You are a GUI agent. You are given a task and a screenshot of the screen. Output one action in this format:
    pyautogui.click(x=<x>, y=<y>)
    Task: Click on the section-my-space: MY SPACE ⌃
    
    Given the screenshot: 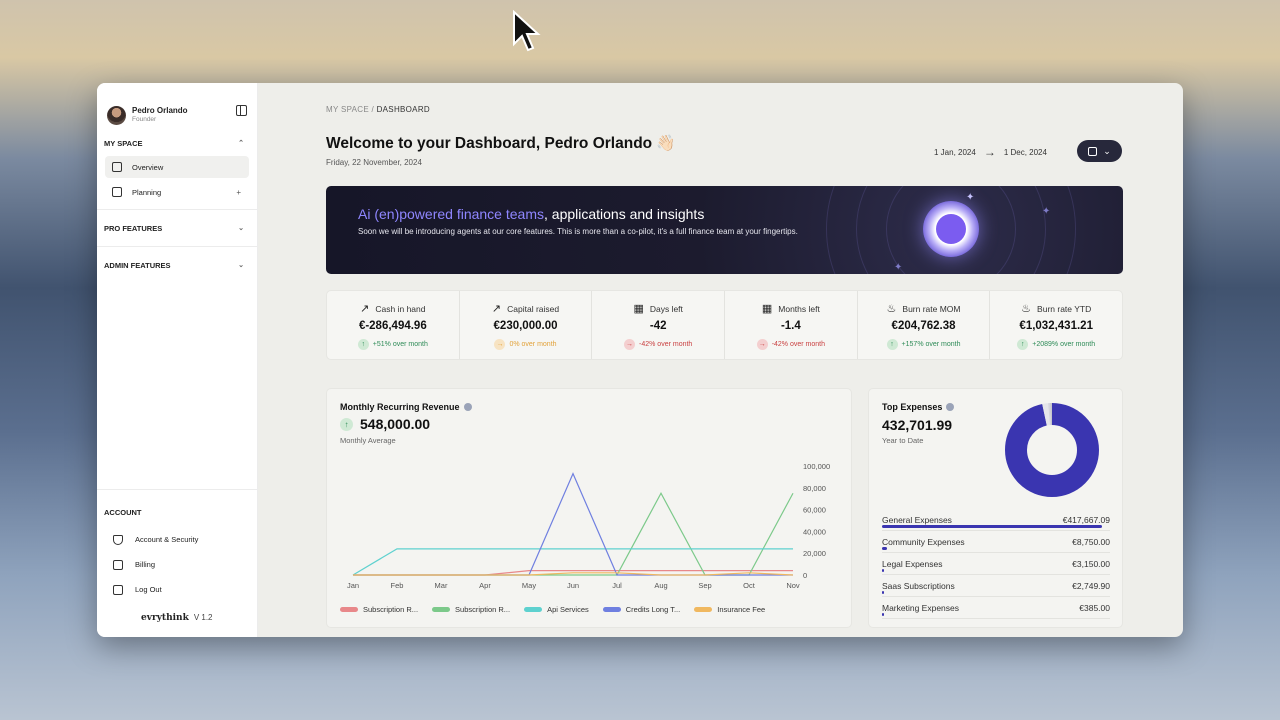 What is the action you would take?
    pyautogui.click(x=177, y=143)
    